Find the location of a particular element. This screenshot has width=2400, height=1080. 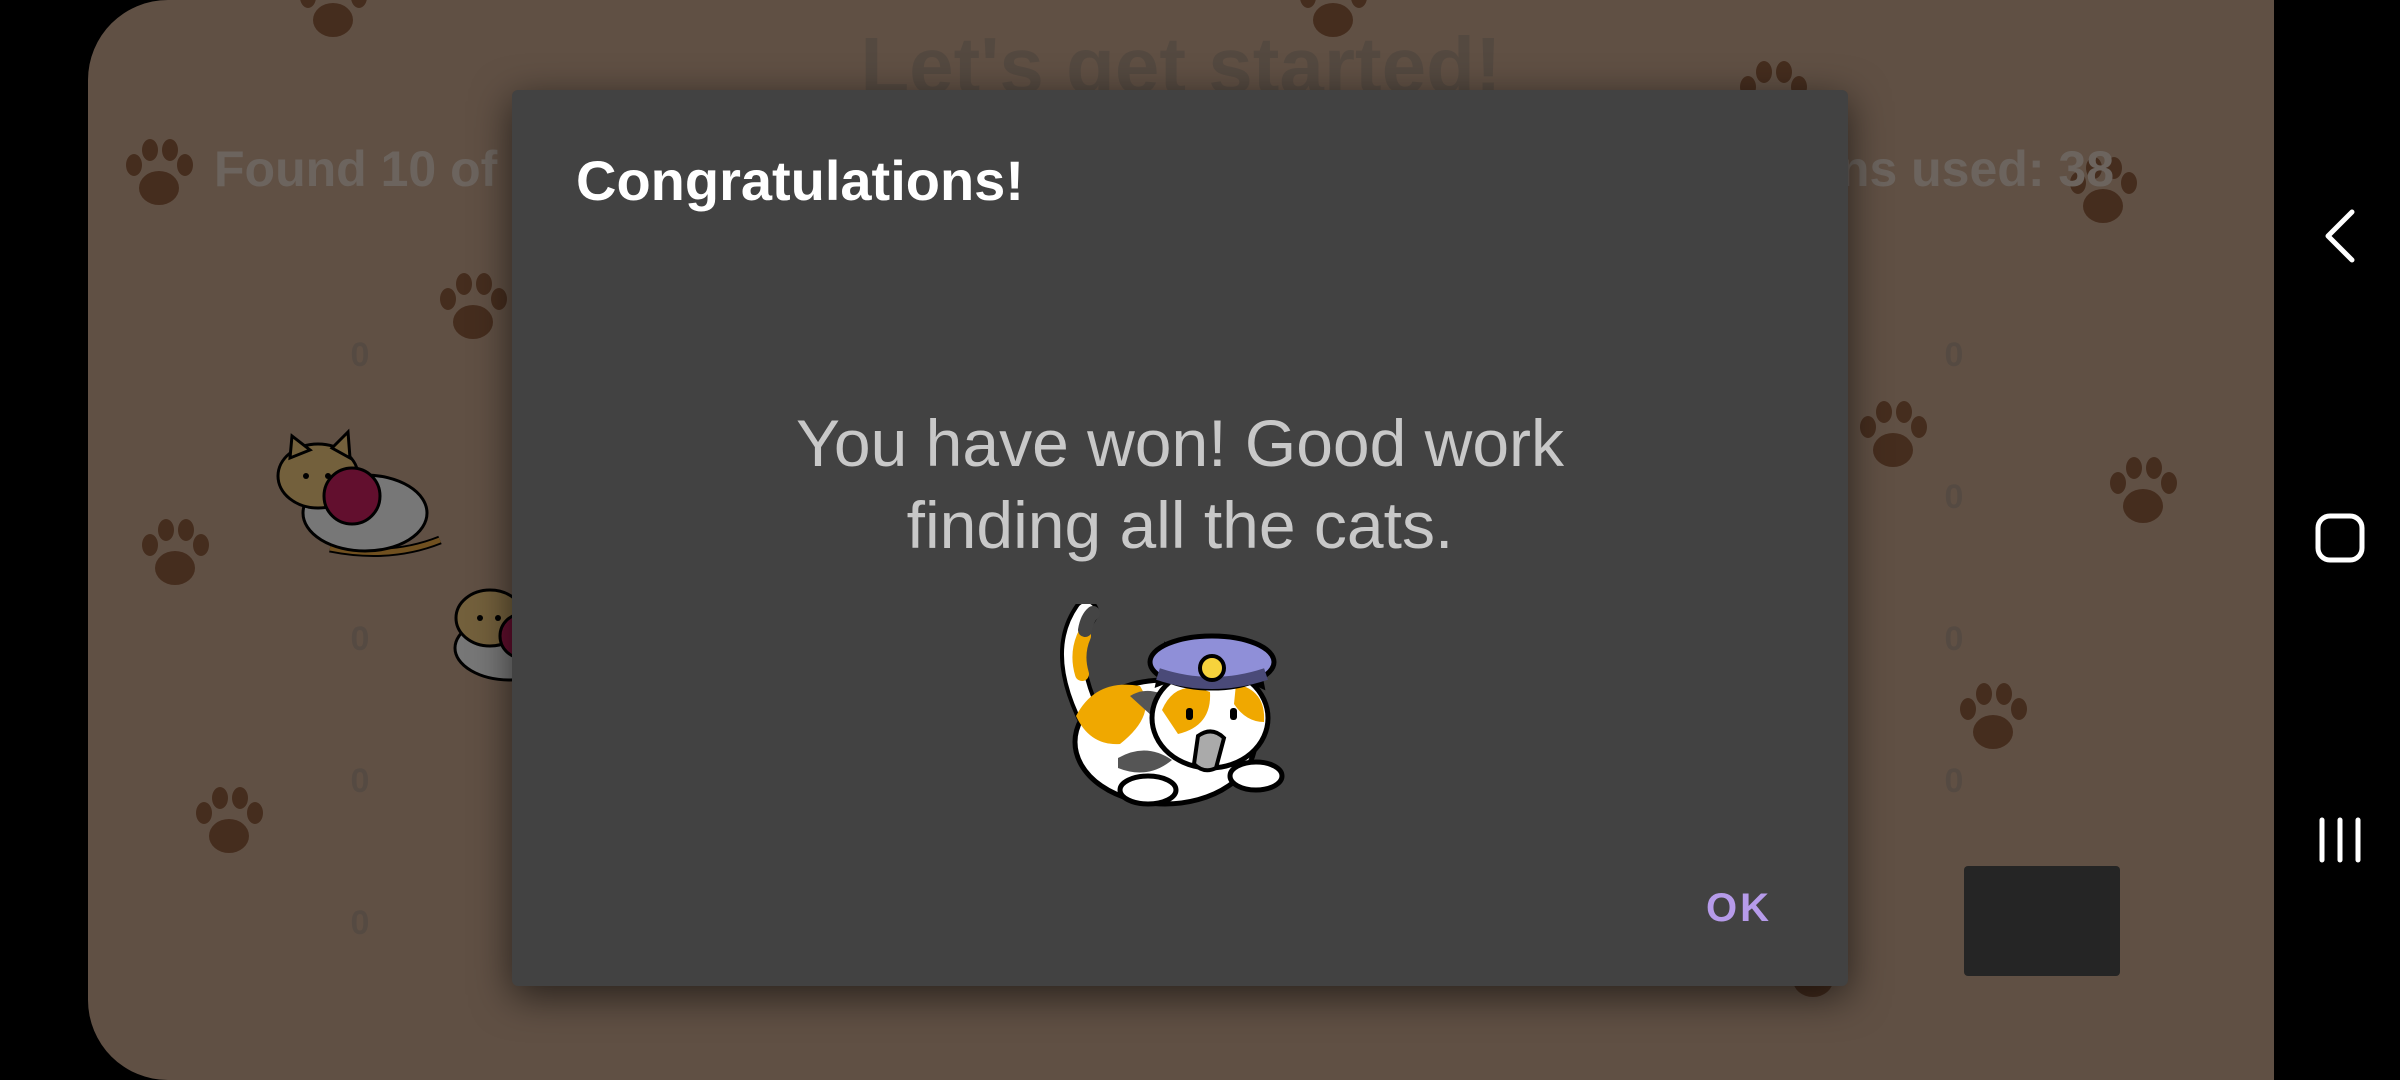

ok-button: OK is located at coordinates (1739, 908).